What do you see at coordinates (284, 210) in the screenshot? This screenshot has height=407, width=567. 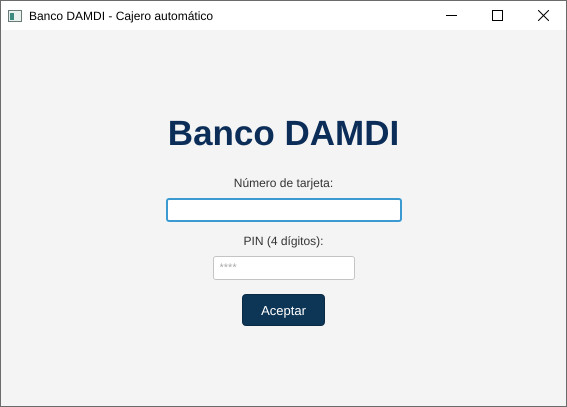 I see `card-number-field` at bounding box center [284, 210].